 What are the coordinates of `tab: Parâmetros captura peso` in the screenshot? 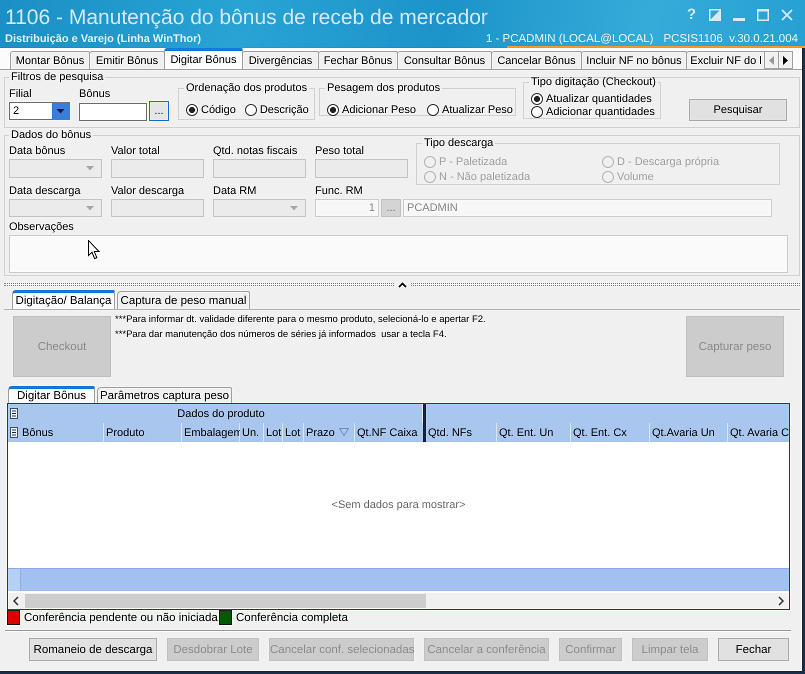 It's located at (164, 395).